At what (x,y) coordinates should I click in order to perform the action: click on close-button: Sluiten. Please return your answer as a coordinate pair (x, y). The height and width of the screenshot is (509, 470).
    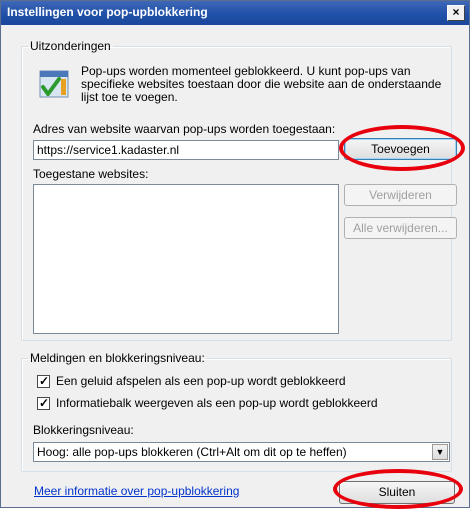
    Looking at the image, I should click on (397, 492).